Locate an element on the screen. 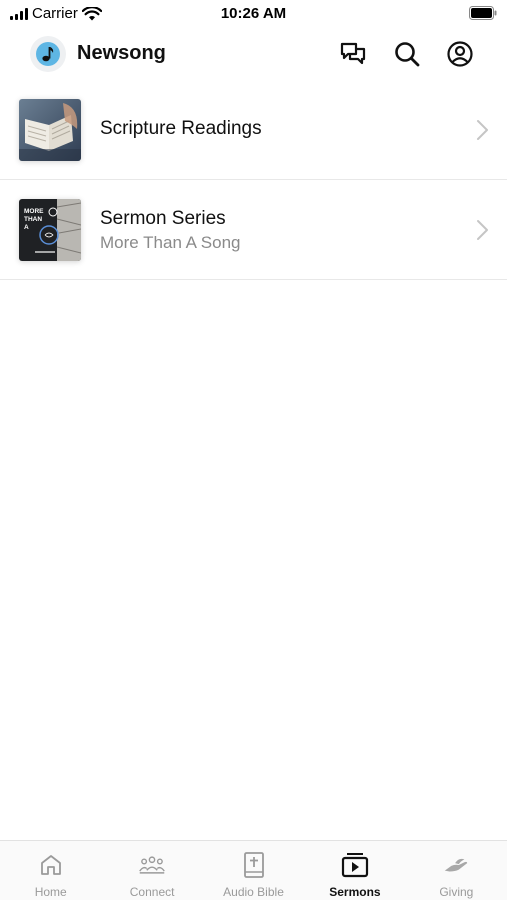 The height and width of the screenshot is (900, 507). cover-text: A is located at coordinates (26, 227).